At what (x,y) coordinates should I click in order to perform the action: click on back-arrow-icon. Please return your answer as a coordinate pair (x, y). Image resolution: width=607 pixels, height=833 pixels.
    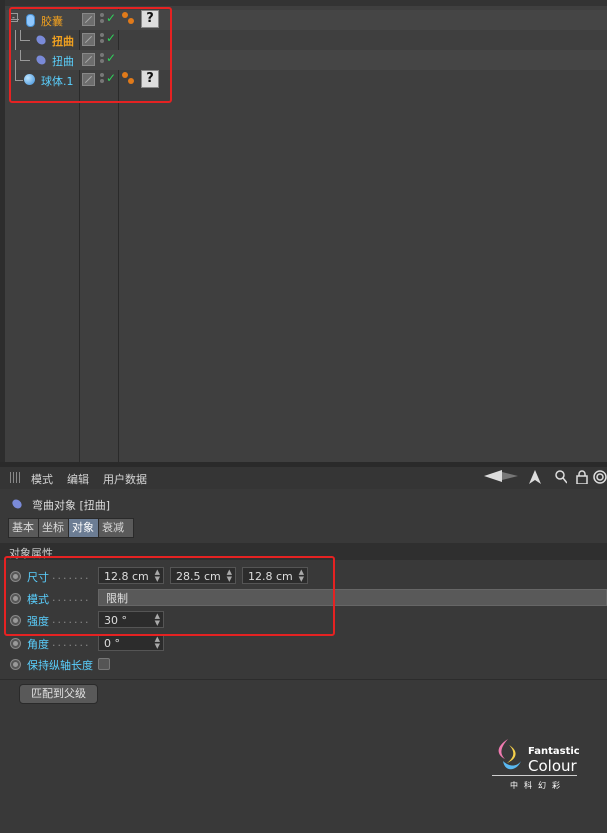
    Looking at the image, I should click on (502, 478).